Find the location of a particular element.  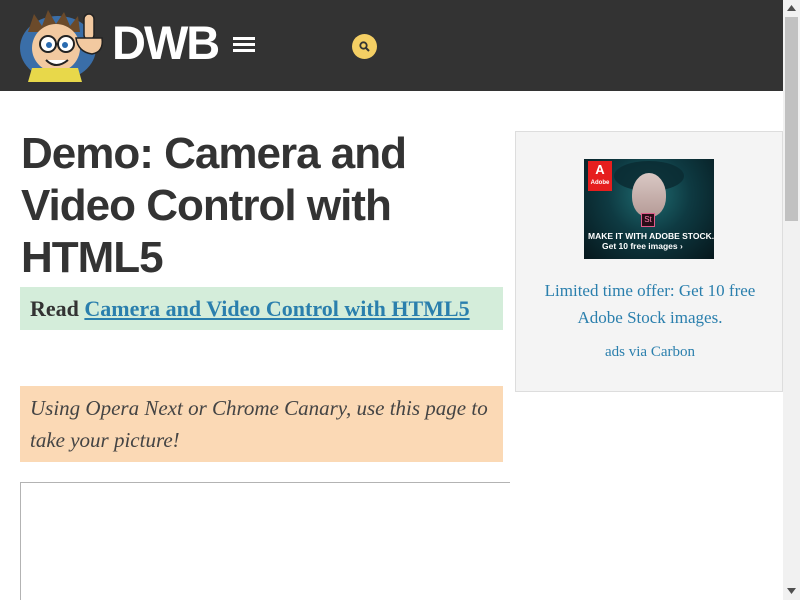

search-button is located at coordinates (364, 46).